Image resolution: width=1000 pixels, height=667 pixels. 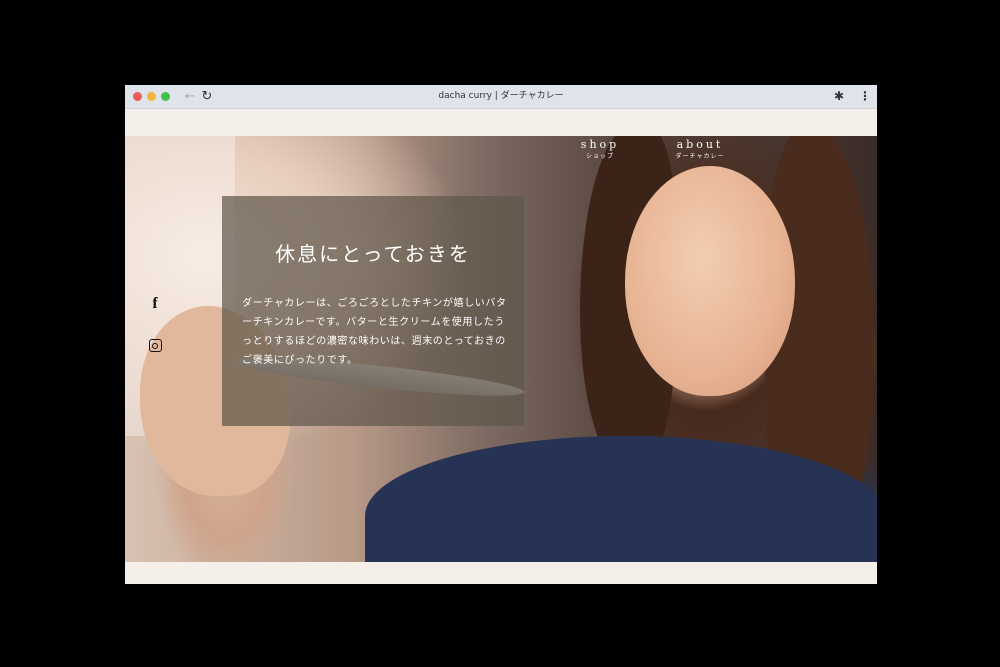 I want to click on more-vertical-icon: ⋮, so click(x=865, y=96).